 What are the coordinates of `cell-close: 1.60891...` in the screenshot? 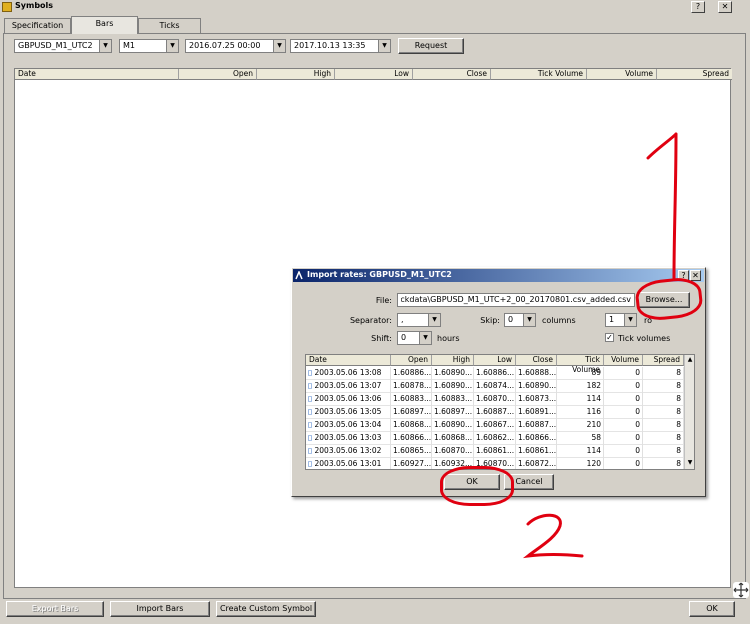 It's located at (536, 412).